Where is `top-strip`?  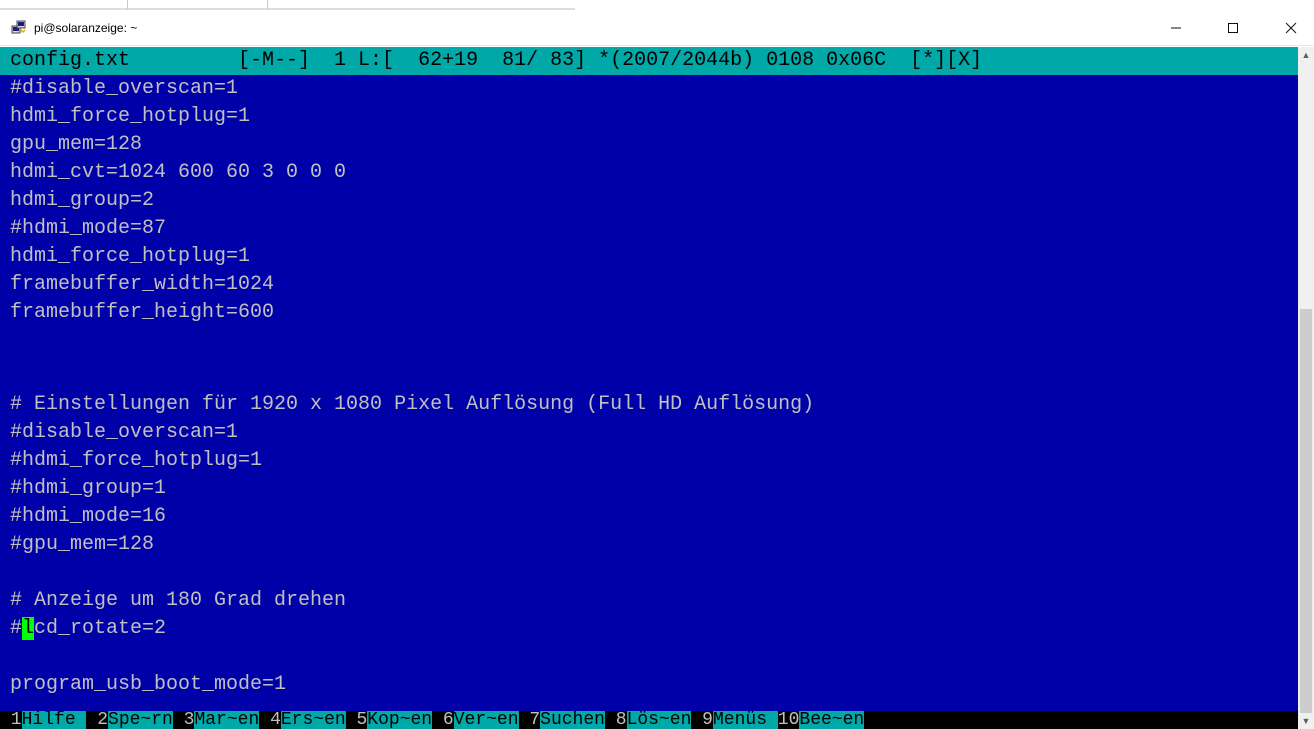
top-strip is located at coordinates (657, 5).